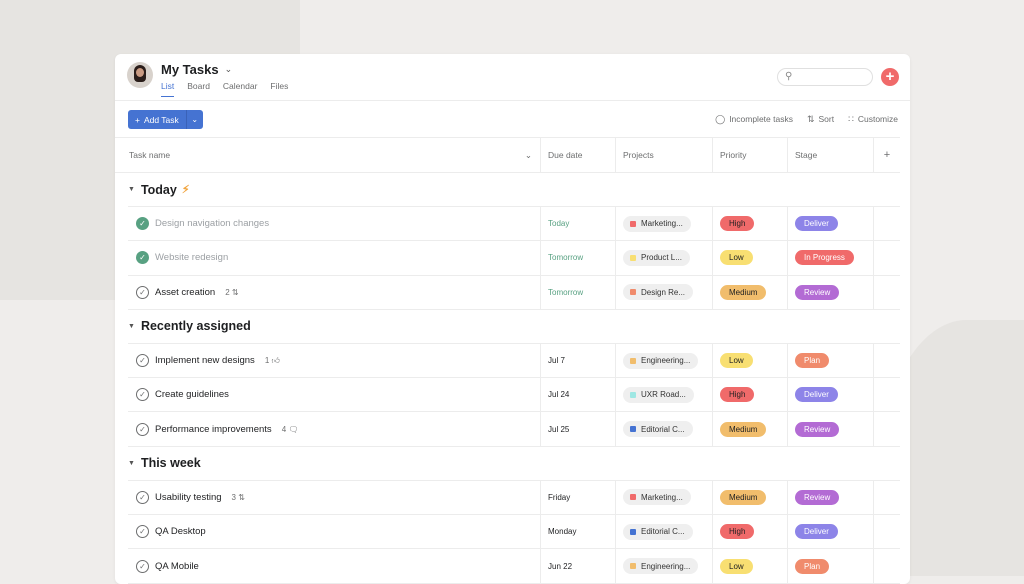 Image resolution: width=1024 pixels, height=584 pixels. What do you see at coordinates (213, 429) in the screenshot?
I see `task-name: Performance improvements` at bounding box center [213, 429].